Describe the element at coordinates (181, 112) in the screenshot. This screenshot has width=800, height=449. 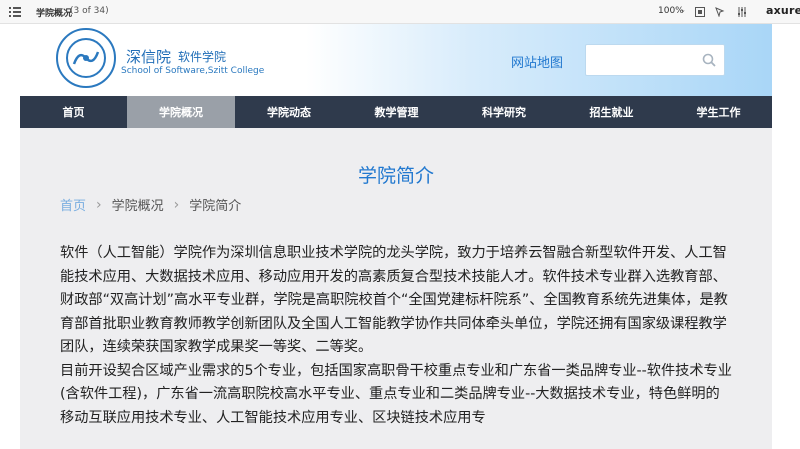
I see `nav-item-about: 学院概况` at that location.